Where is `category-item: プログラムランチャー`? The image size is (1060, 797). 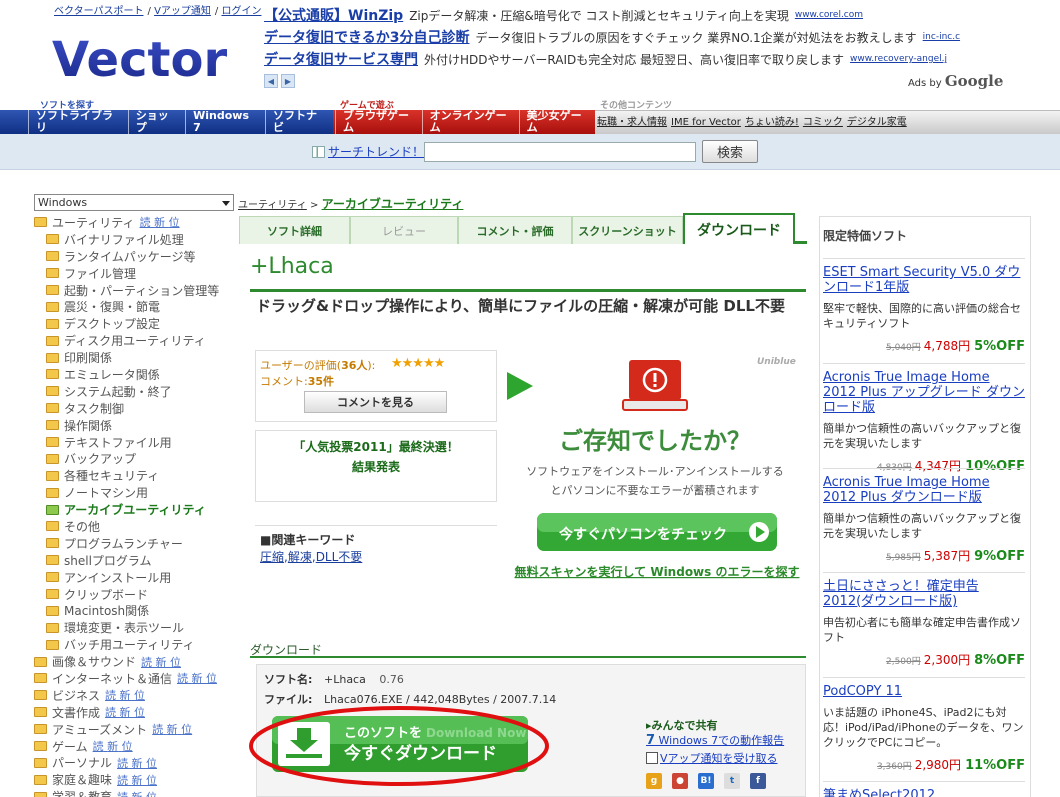
category-item: プログラムランチャー is located at coordinates (134, 543).